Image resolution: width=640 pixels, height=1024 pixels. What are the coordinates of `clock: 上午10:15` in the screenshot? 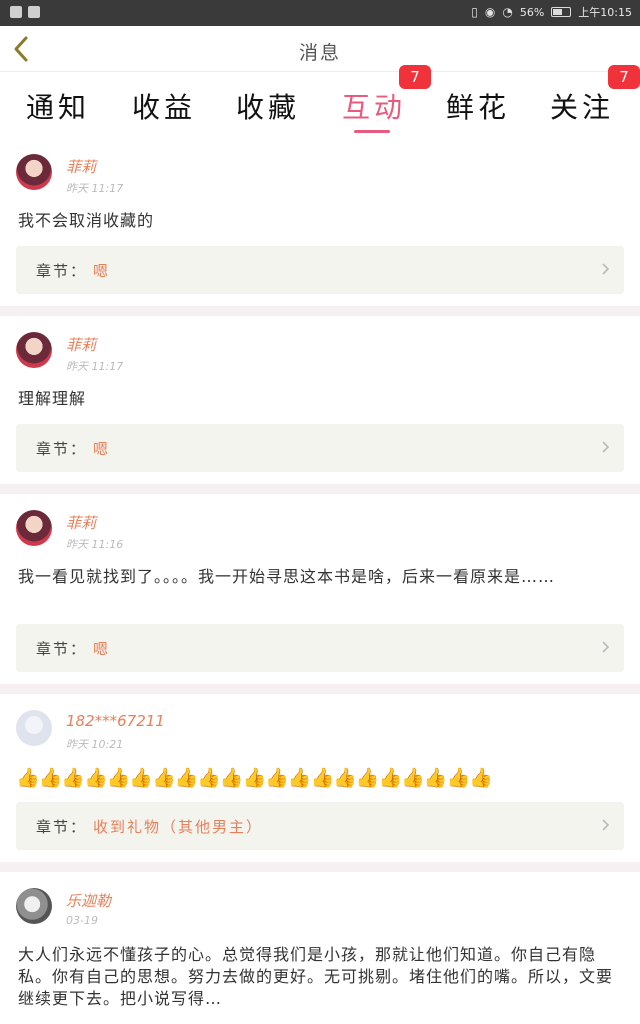 It's located at (605, 12).